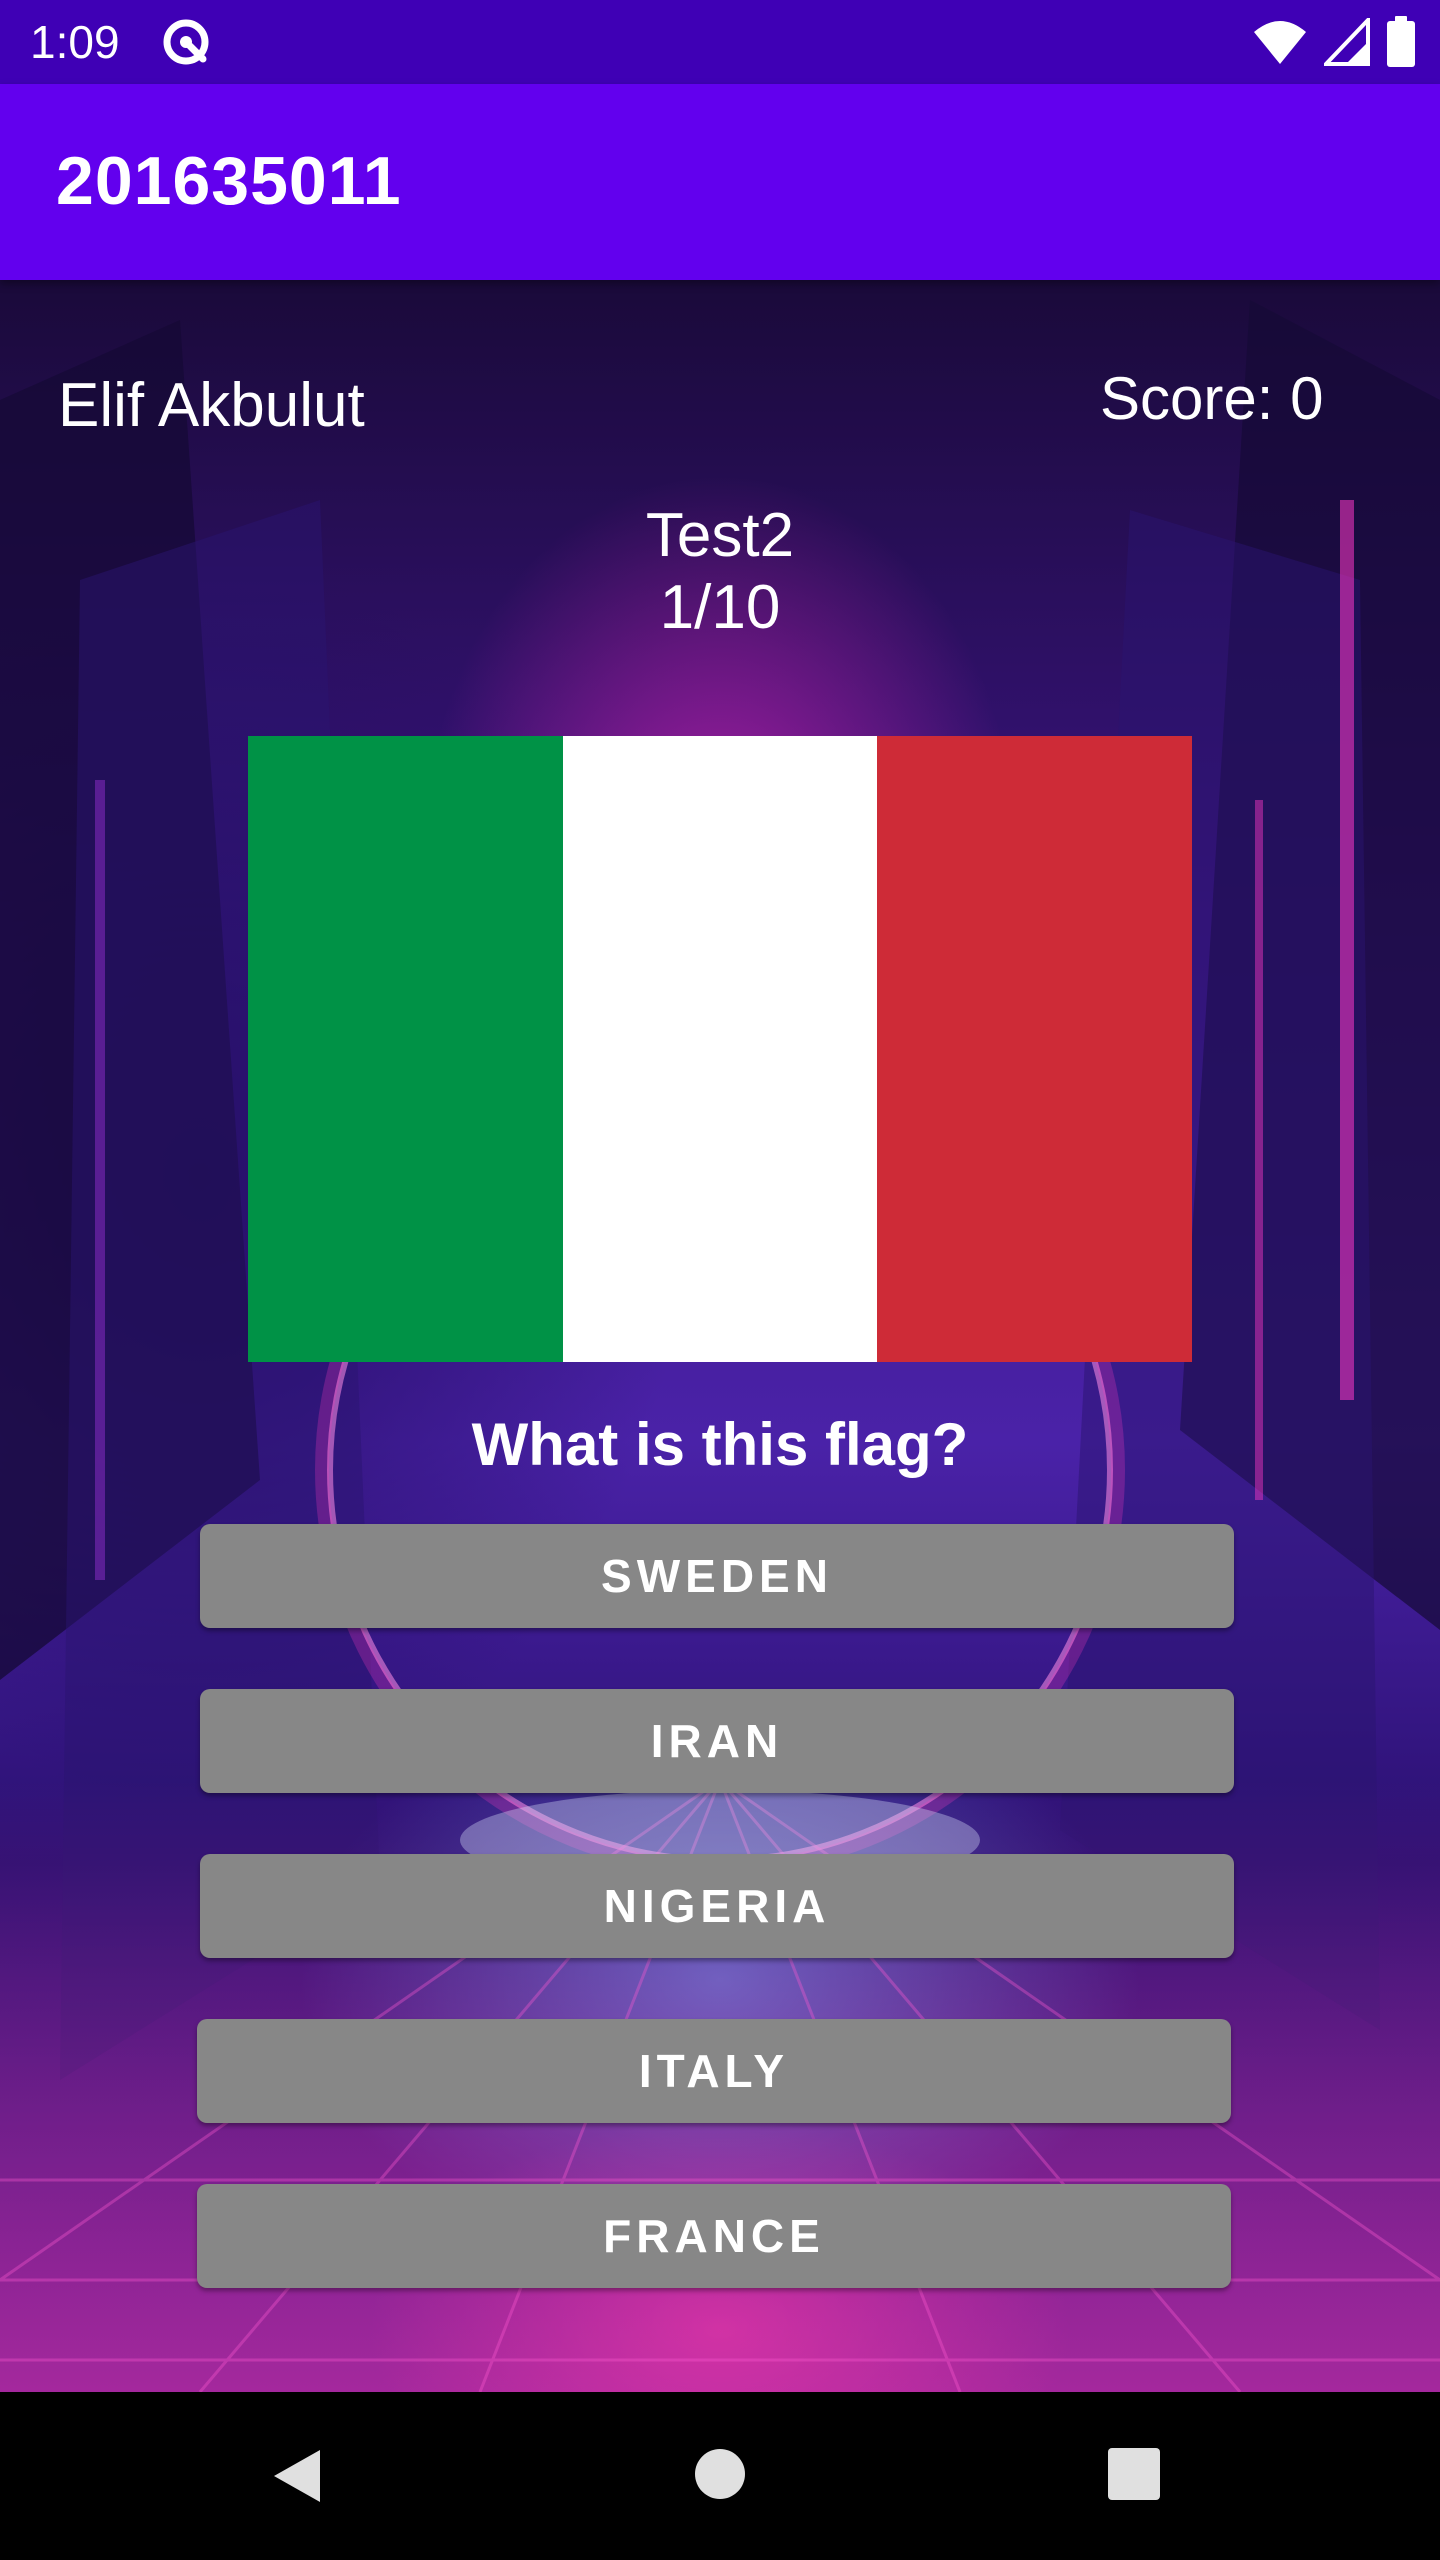 This screenshot has width=1440, height=2560. I want to click on notification-icon, so click(186, 42).